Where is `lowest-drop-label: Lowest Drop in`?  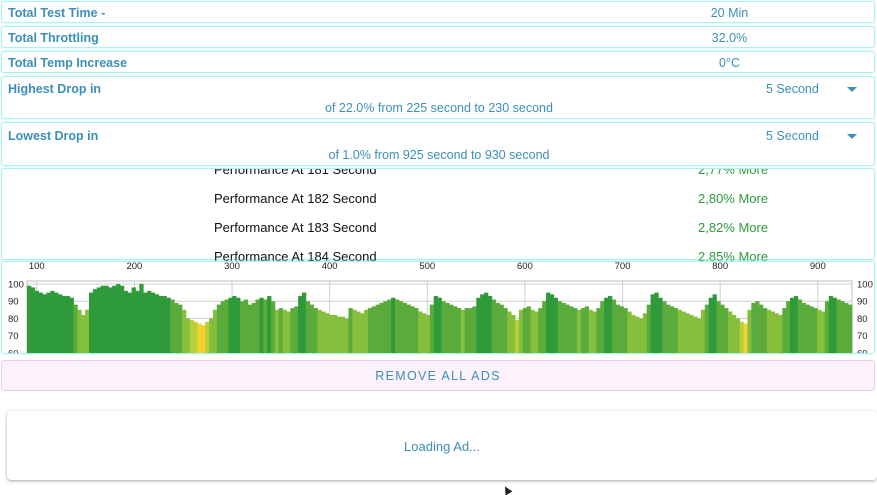
lowest-drop-label: Lowest Drop in is located at coordinates (53, 136).